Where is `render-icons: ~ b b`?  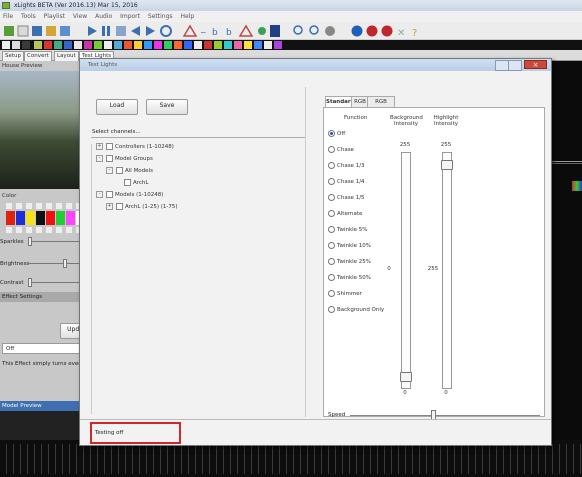
render-icons: ~ b b is located at coordinates (231, 31).